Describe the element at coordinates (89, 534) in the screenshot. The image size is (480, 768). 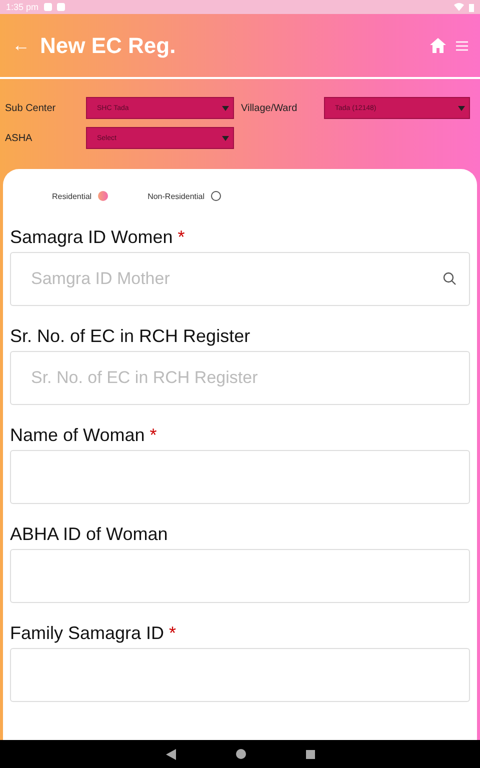
I see `field-label: ABHA ID of Woman` at that location.